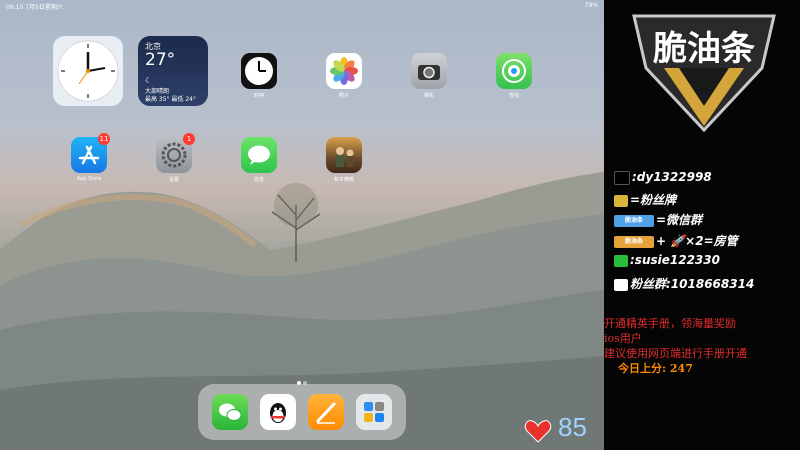 Image resolution: width=800 pixels, height=450 pixels. I want to click on rocket-icon: 脆油条, so click(634, 241).